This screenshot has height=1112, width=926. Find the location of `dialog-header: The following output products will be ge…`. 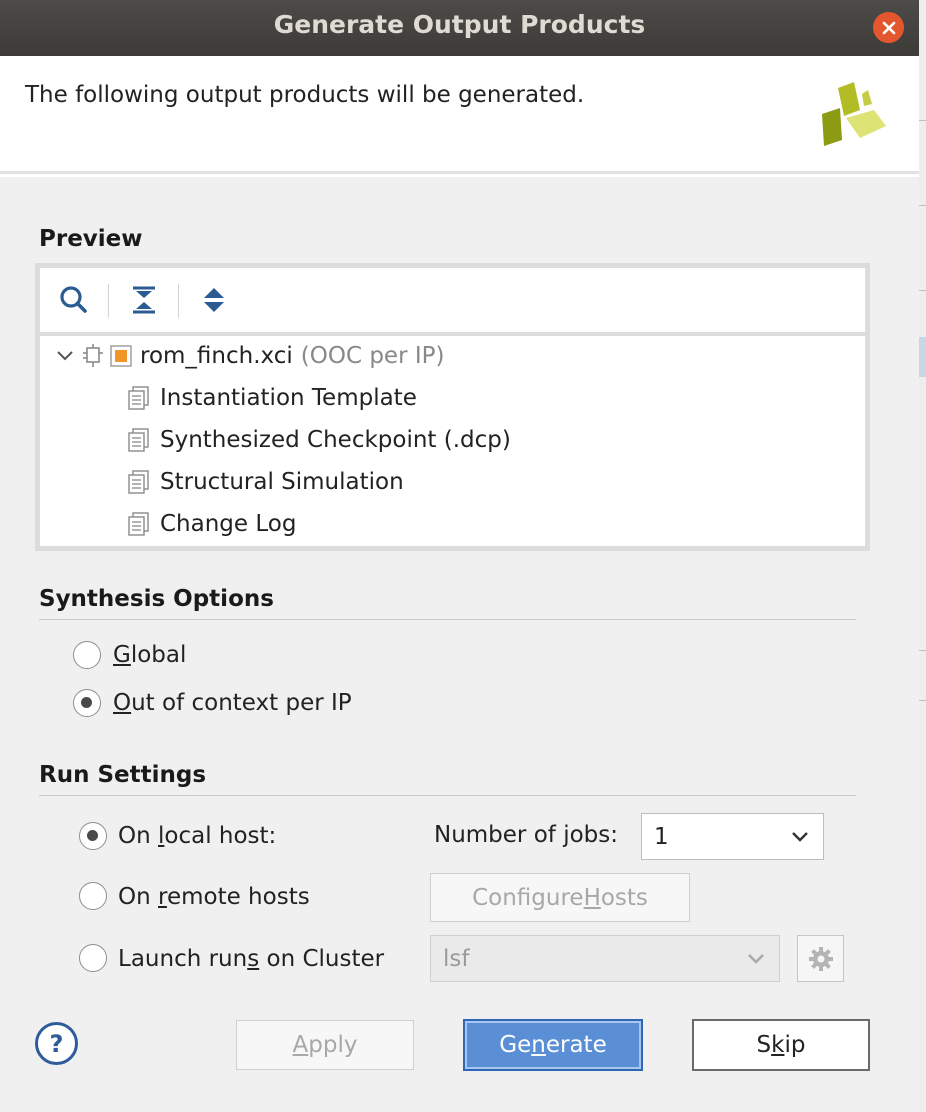

dialog-header: The following output products will be ge… is located at coordinates (459, 115).